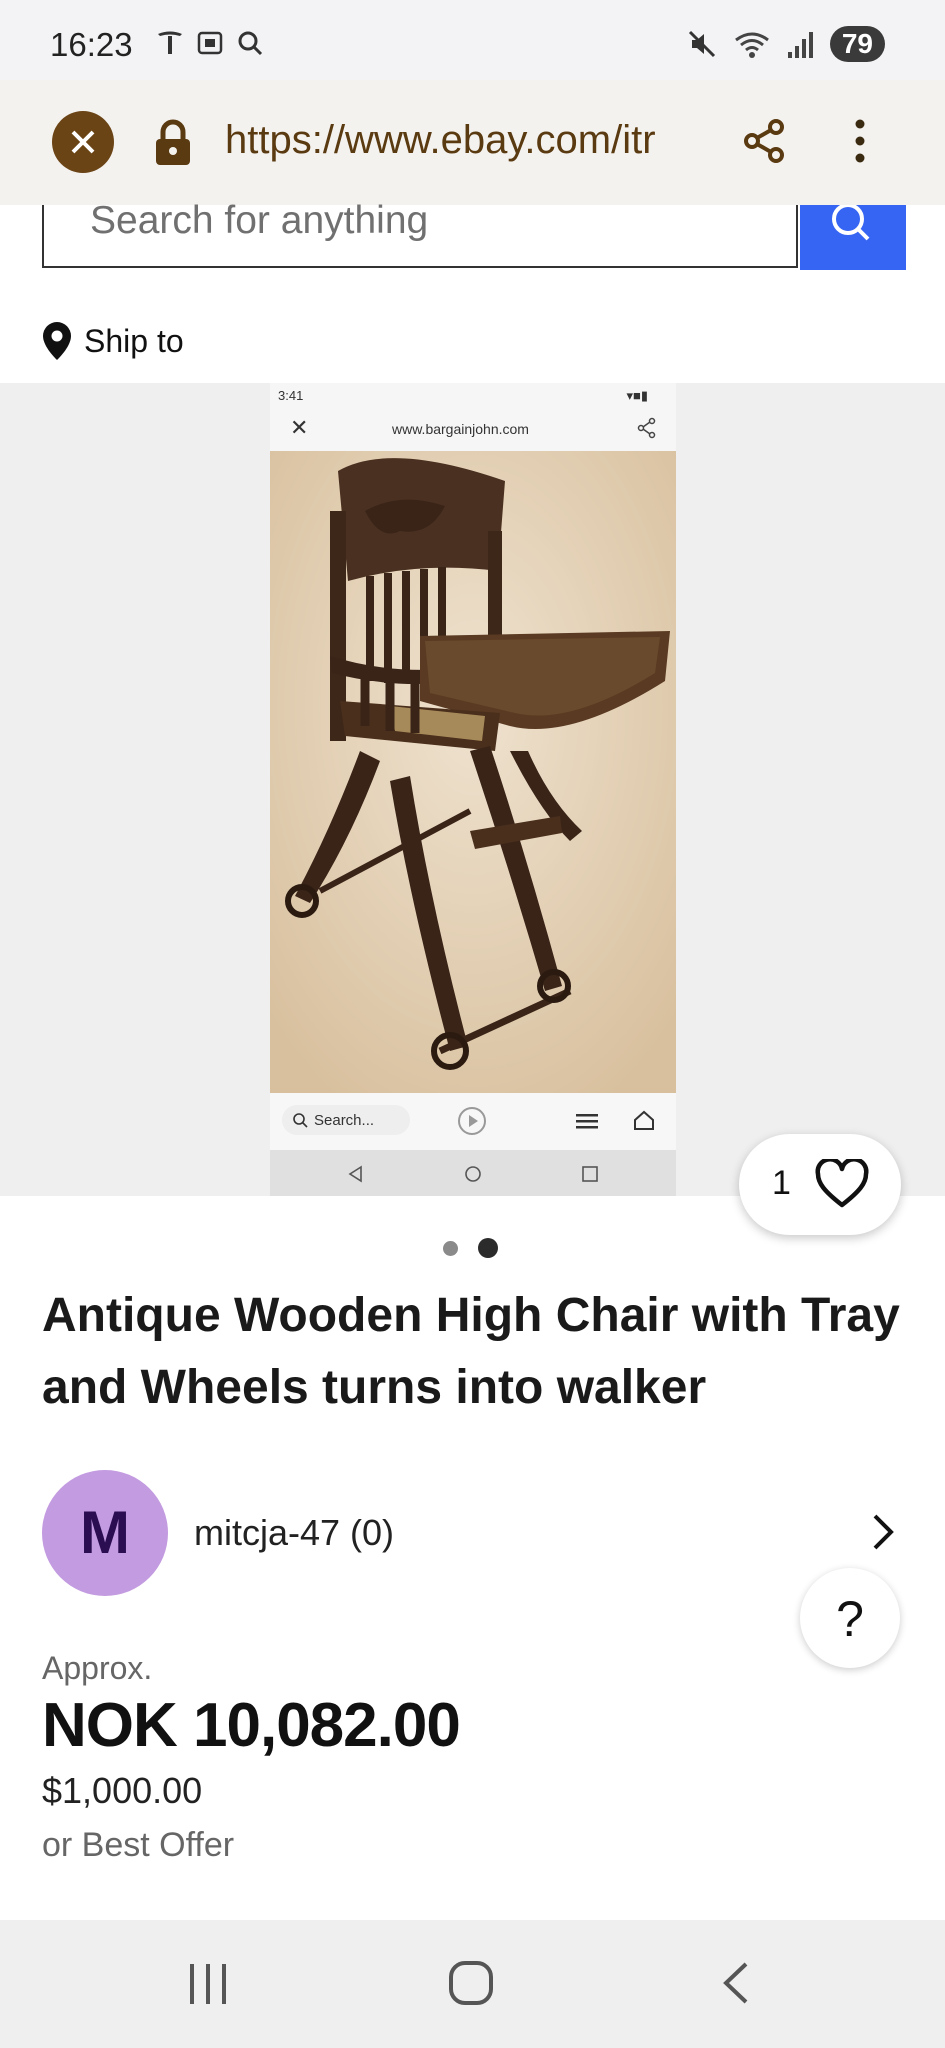  Describe the element at coordinates (735, 1983) in the screenshot. I see `back-icon` at that location.